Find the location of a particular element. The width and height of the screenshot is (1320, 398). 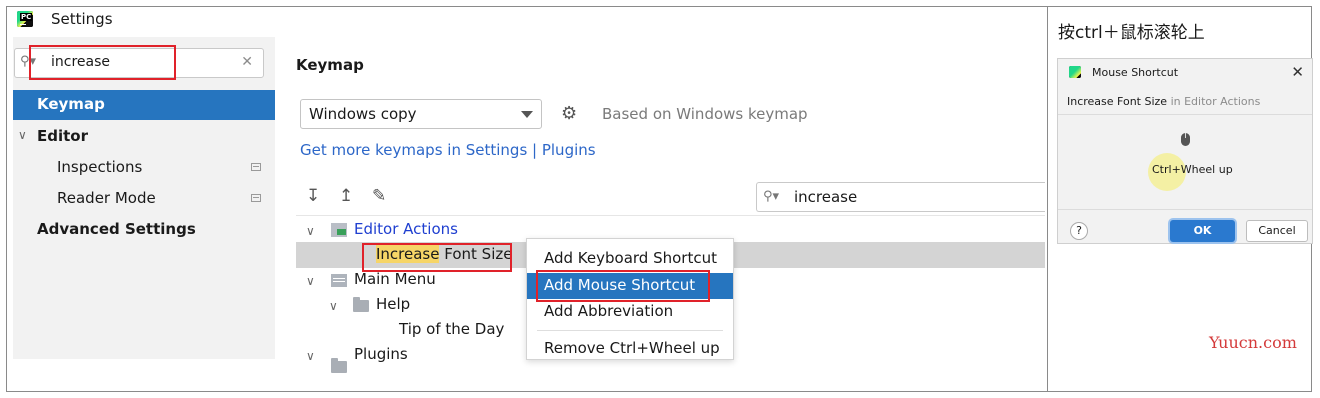

title-bar: PC Settings is located at coordinates (529, 20).